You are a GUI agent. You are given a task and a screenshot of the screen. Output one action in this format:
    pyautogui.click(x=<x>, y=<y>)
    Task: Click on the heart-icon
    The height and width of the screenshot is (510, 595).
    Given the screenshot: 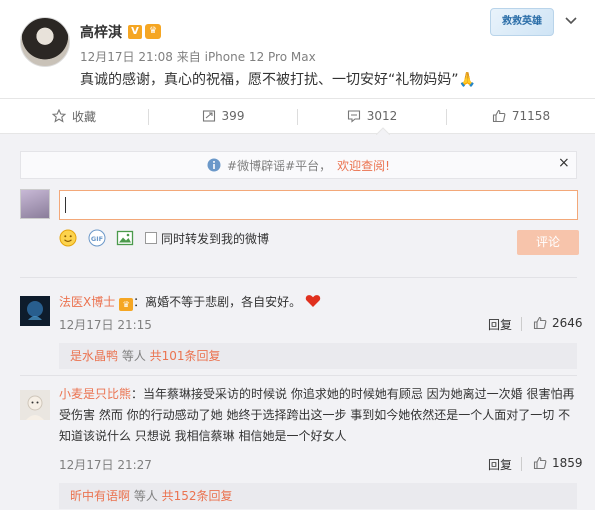 What is the action you would take?
    pyautogui.click(x=313, y=301)
    